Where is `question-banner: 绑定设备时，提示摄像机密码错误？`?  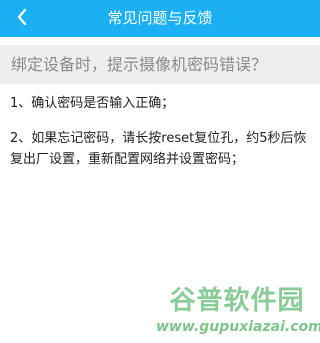
question-banner: 绑定设备时，提示摄像机密码错误？ is located at coordinates (160, 64).